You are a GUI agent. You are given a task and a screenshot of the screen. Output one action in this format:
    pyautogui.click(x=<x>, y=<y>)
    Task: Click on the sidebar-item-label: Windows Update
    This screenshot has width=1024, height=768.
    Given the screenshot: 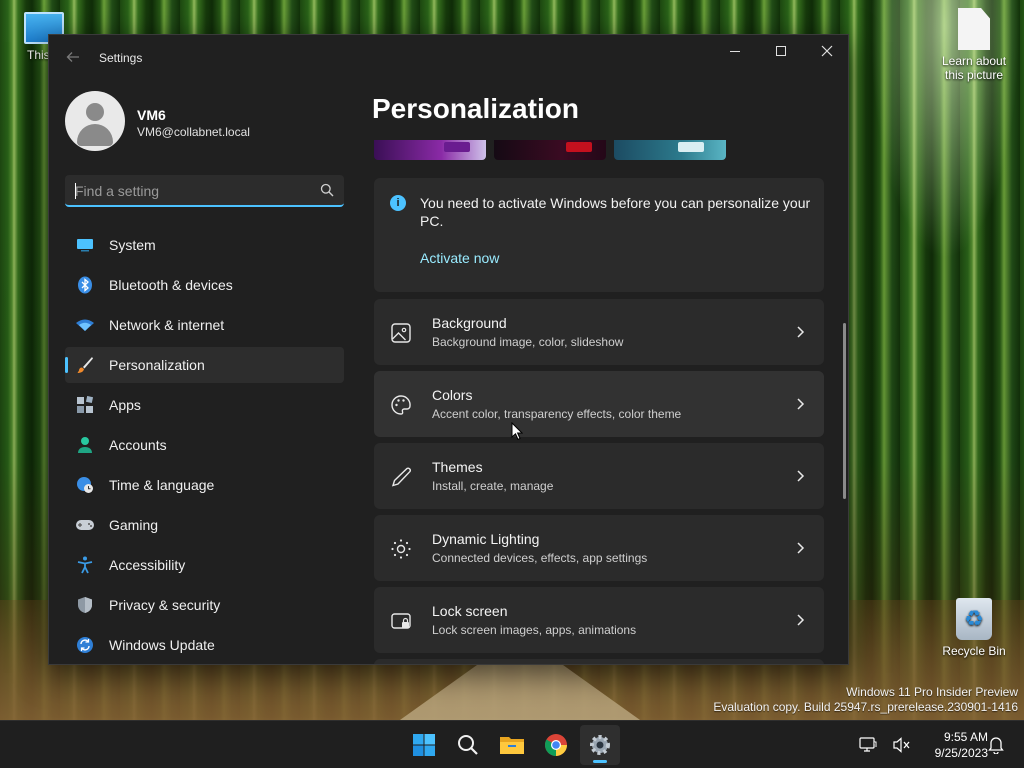 What is the action you would take?
    pyautogui.click(x=162, y=645)
    